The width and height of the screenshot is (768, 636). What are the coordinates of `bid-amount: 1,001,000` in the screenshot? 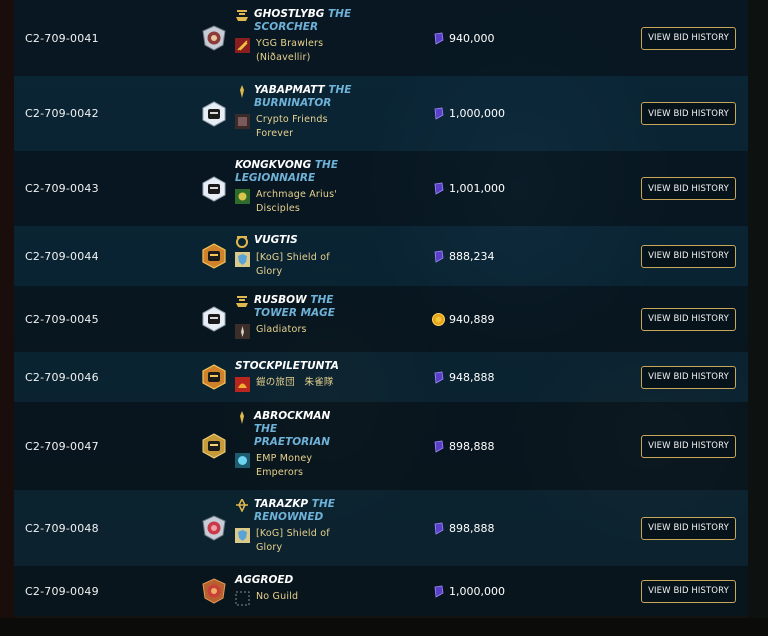 It's located at (468, 188).